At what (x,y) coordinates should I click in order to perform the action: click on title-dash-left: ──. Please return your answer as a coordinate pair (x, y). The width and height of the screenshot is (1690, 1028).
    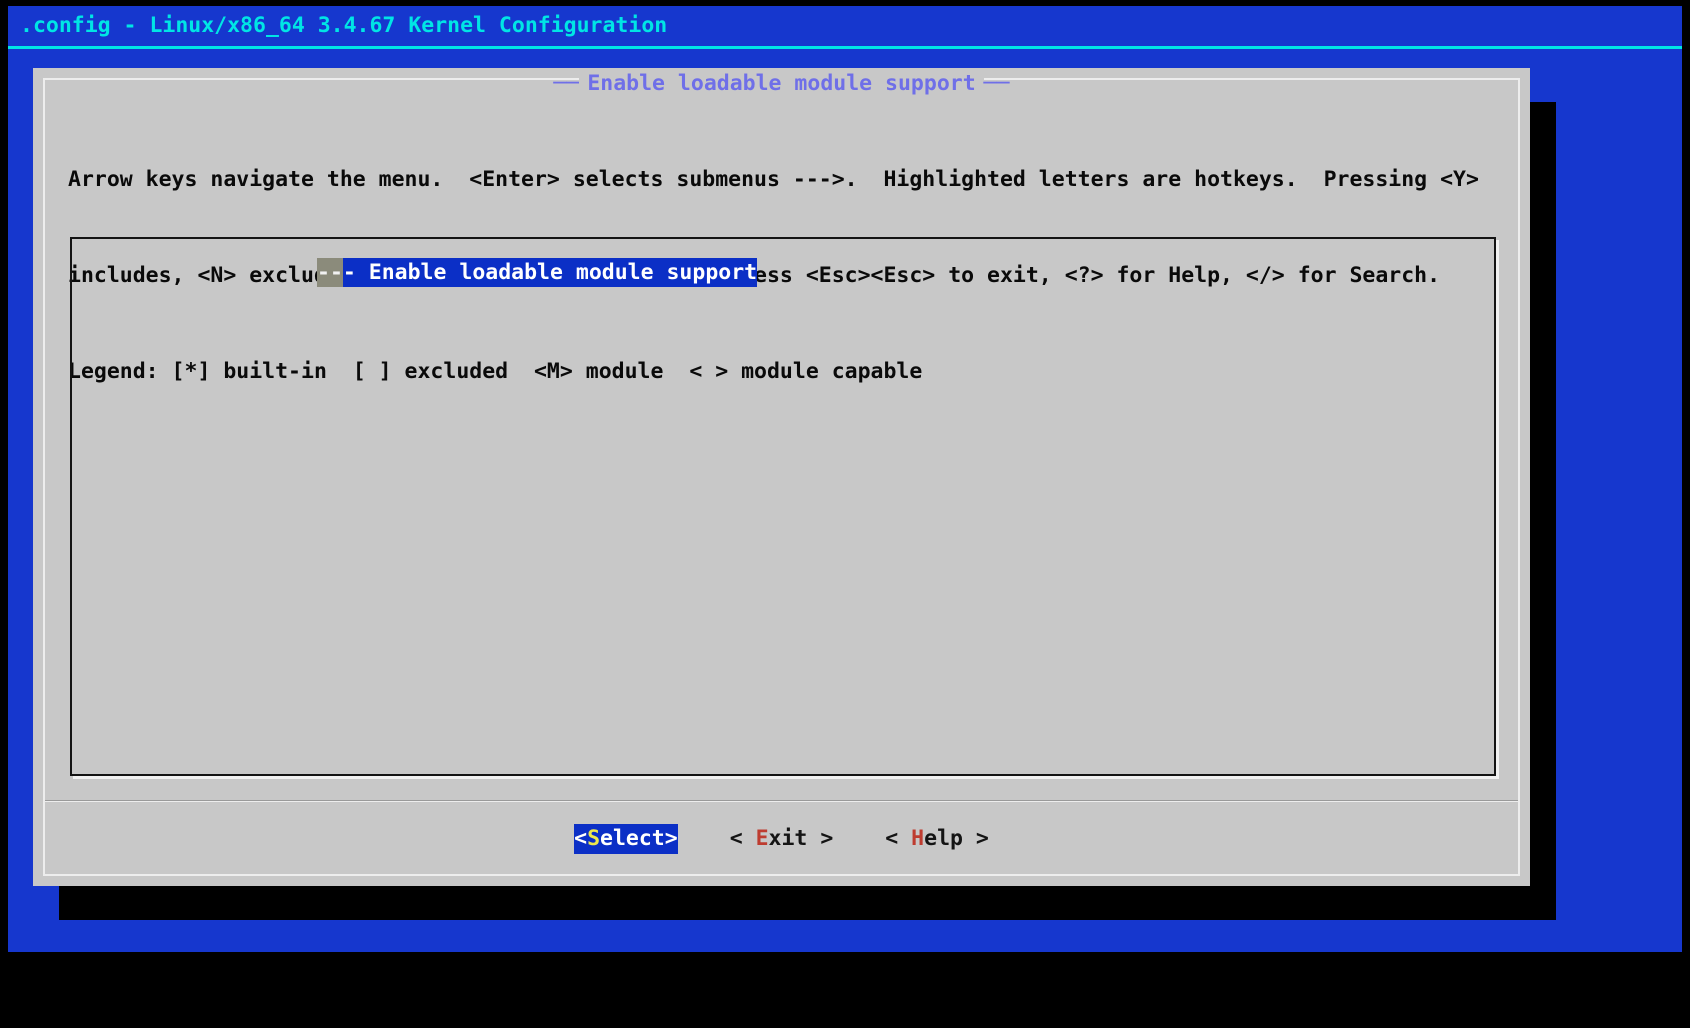
    Looking at the image, I should click on (566, 83).